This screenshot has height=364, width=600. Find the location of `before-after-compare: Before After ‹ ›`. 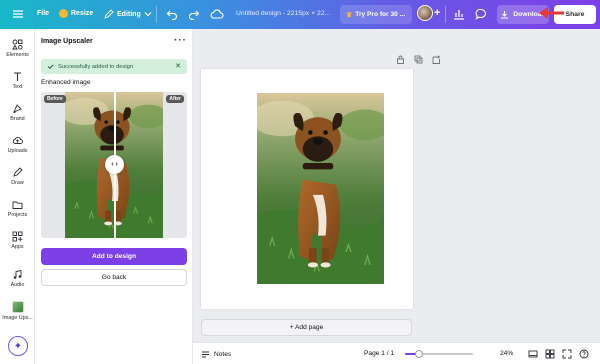

before-after-compare: Before After ‹ › is located at coordinates (114, 165).